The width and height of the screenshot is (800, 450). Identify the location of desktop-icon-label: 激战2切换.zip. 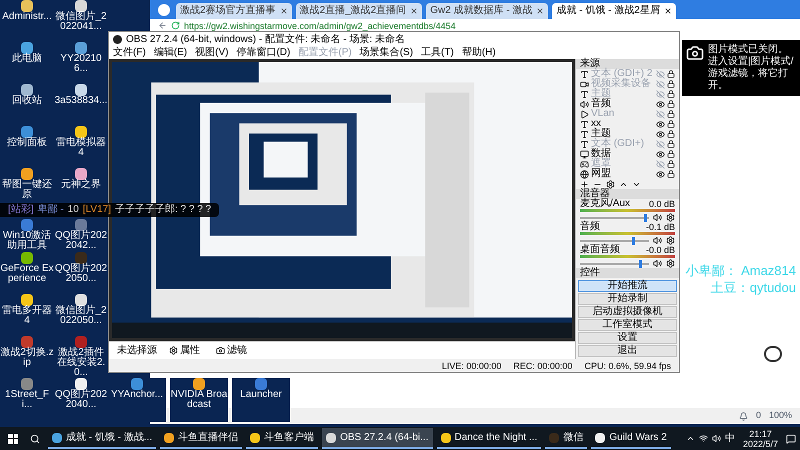
(27, 358).